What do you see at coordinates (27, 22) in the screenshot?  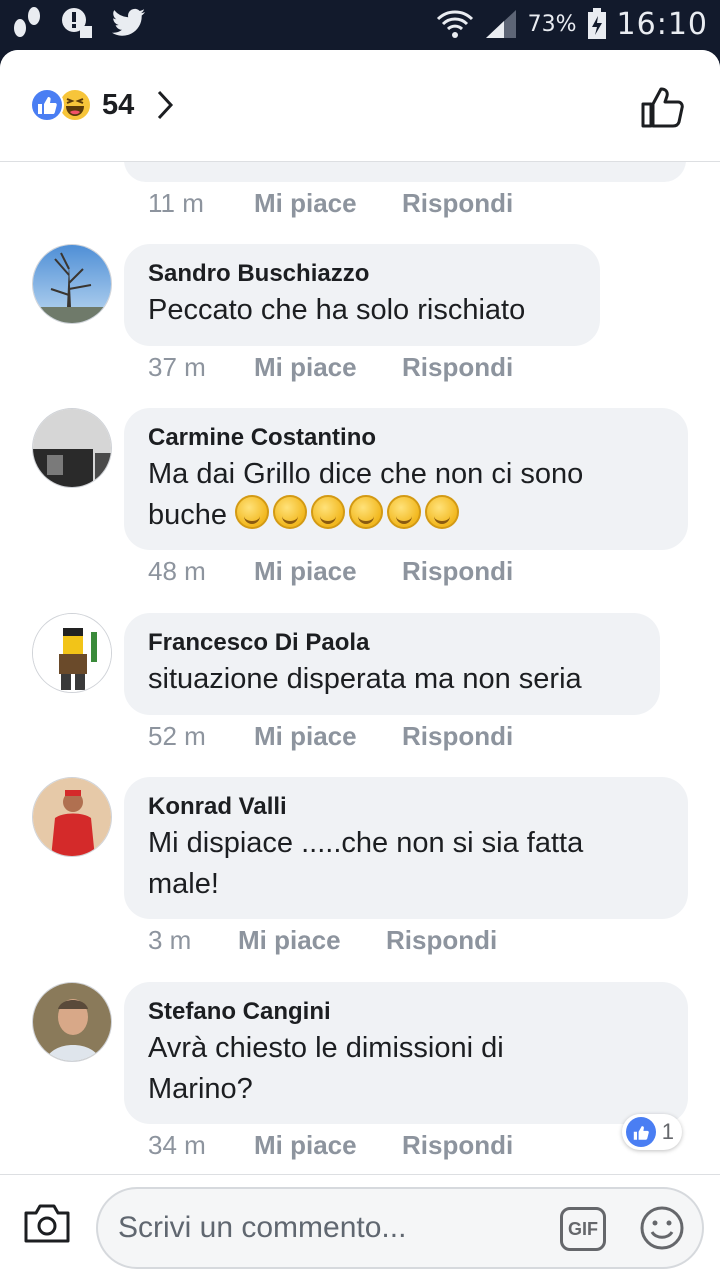 I see `footprints-icon` at bounding box center [27, 22].